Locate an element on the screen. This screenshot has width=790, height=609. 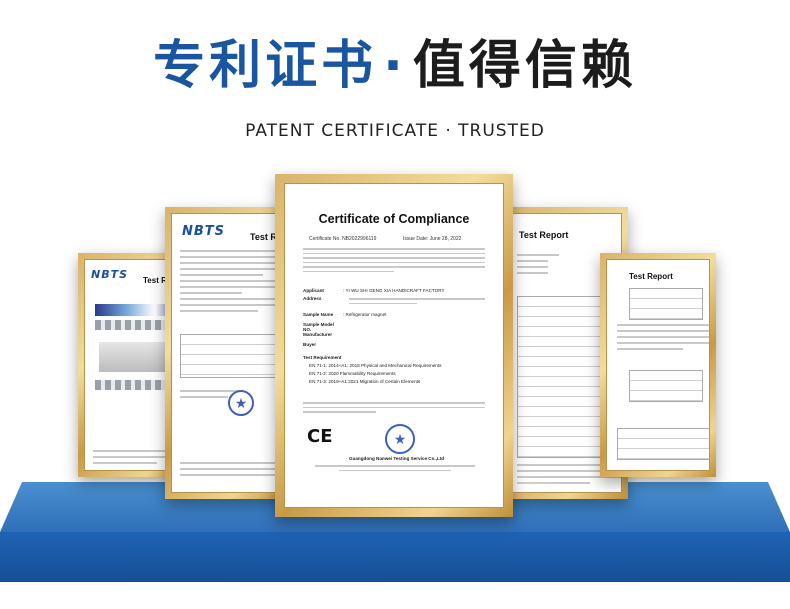
certificate-left: NBTS Test R ★ is located at coordinates (228, 353).